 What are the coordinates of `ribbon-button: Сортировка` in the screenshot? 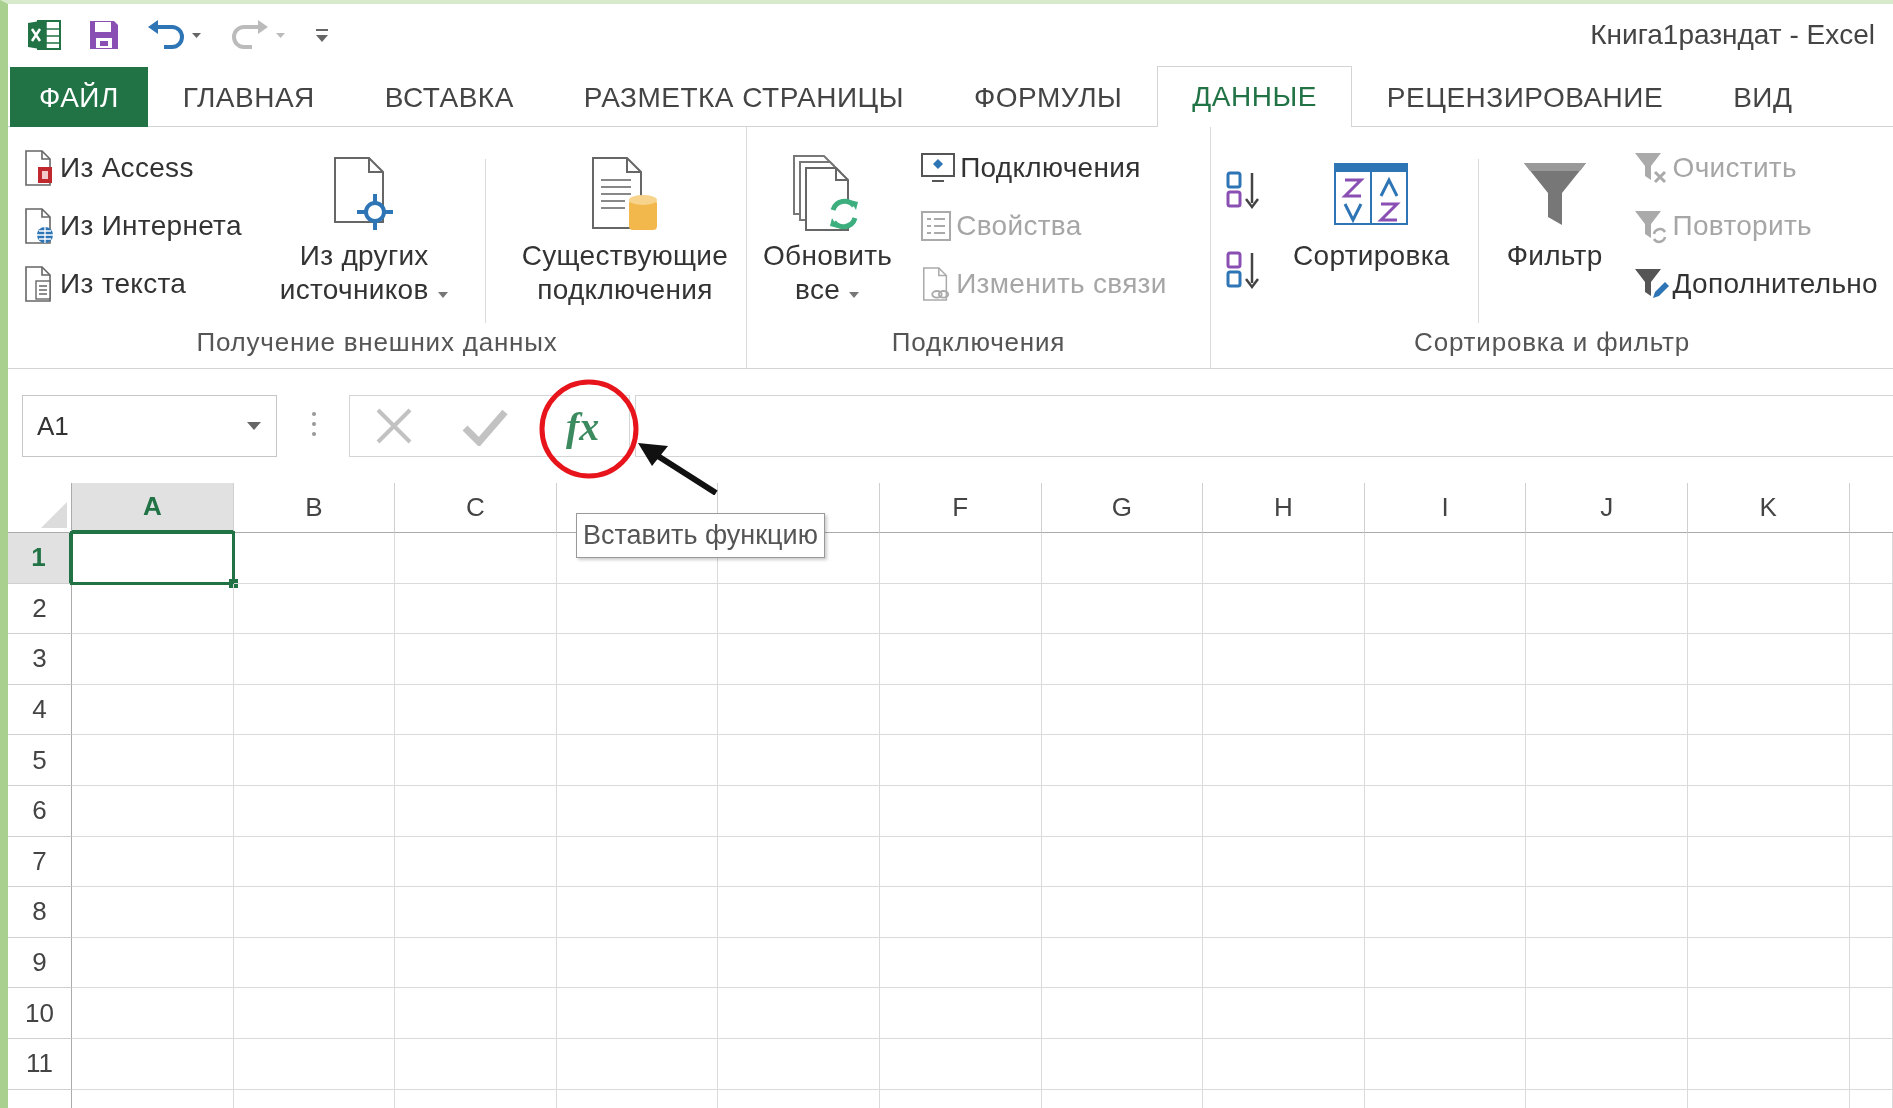 It's located at (1371, 232).